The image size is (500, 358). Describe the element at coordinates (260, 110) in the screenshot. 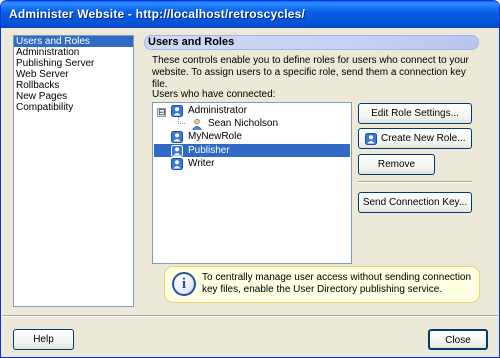

I see `tree-item-administrator: Administrator` at that location.